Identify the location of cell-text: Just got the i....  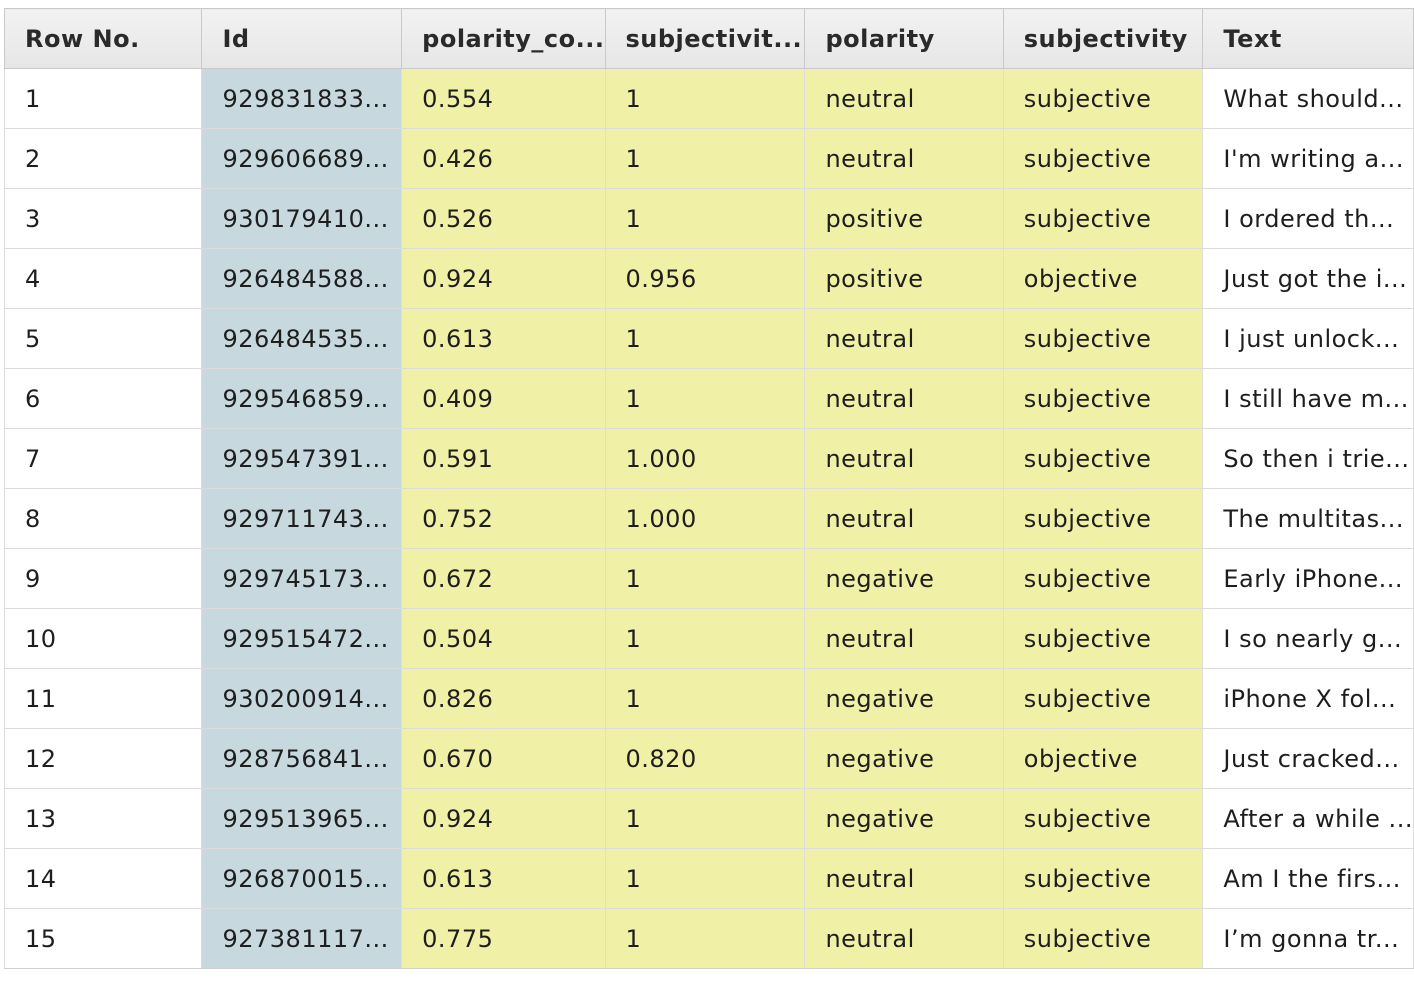
(1308, 278).